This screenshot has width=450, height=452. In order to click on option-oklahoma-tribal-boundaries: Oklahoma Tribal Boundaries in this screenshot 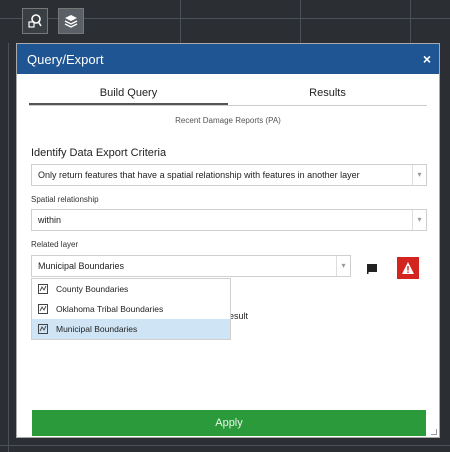, I will do `click(131, 309)`.